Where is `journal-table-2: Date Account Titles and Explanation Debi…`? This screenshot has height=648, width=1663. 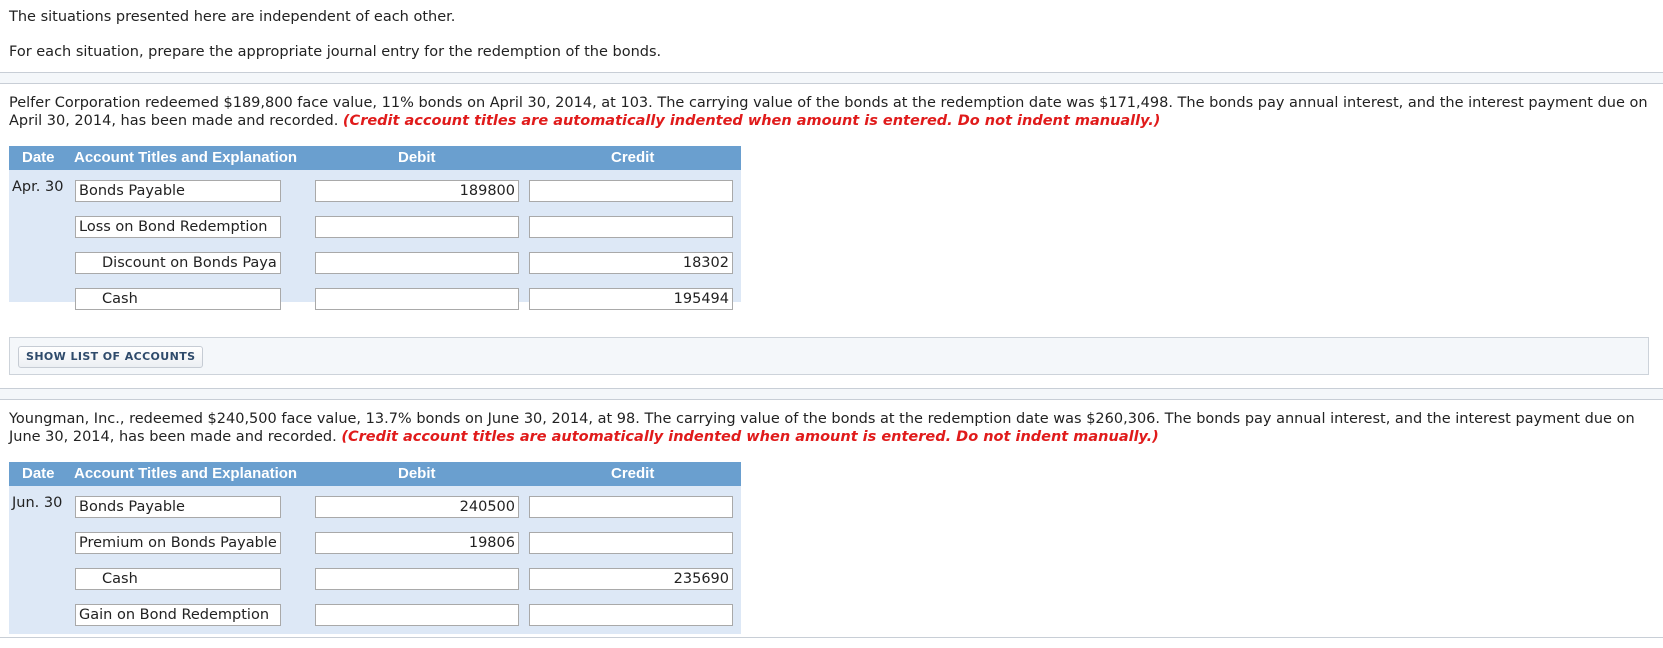
journal-table-2: Date Account Titles and Explanation Debi… is located at coordinates (375, 548).